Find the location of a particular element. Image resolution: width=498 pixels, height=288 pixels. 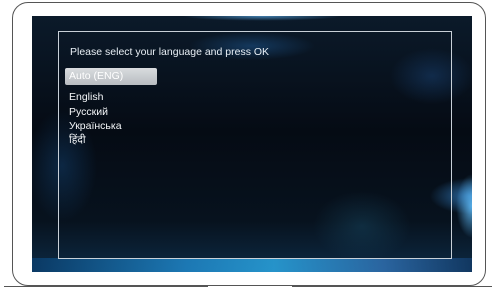

language-option-hindi: हिंदी is located at coordinates (125, 140).